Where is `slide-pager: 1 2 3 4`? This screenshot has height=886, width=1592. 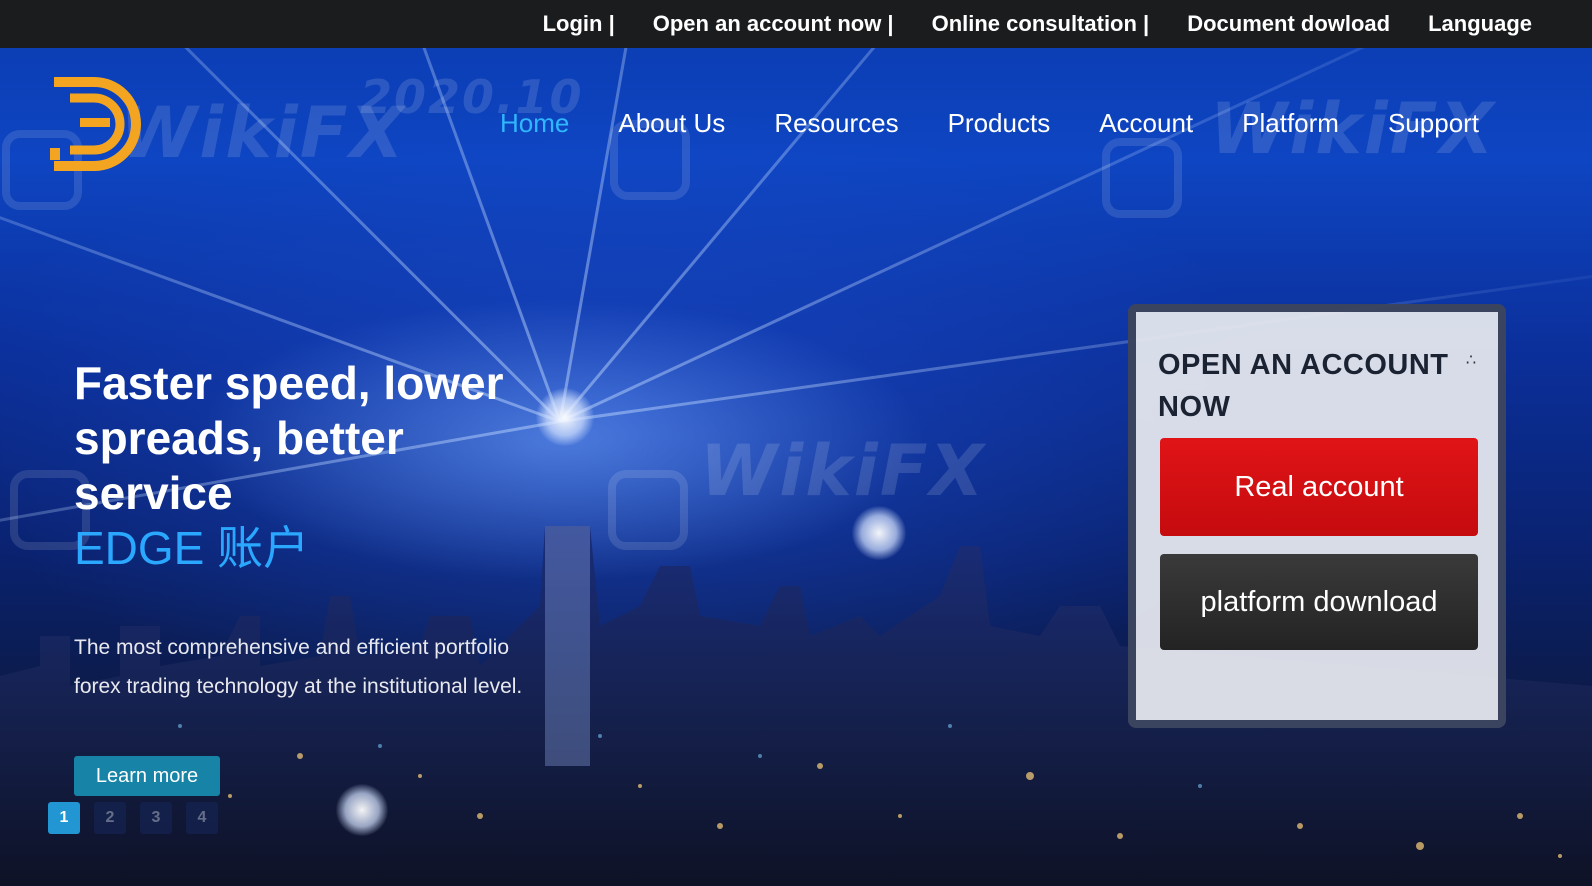
slide-pager: 1 2 3 4 is located at coordinates (140, 818).